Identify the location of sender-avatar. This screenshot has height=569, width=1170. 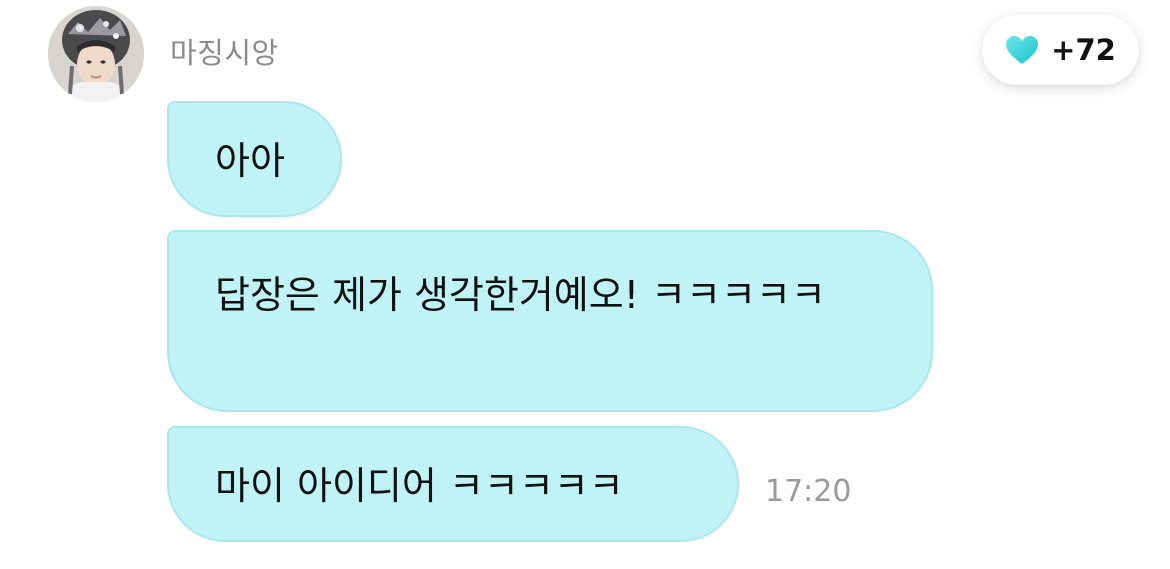
(96, 54).